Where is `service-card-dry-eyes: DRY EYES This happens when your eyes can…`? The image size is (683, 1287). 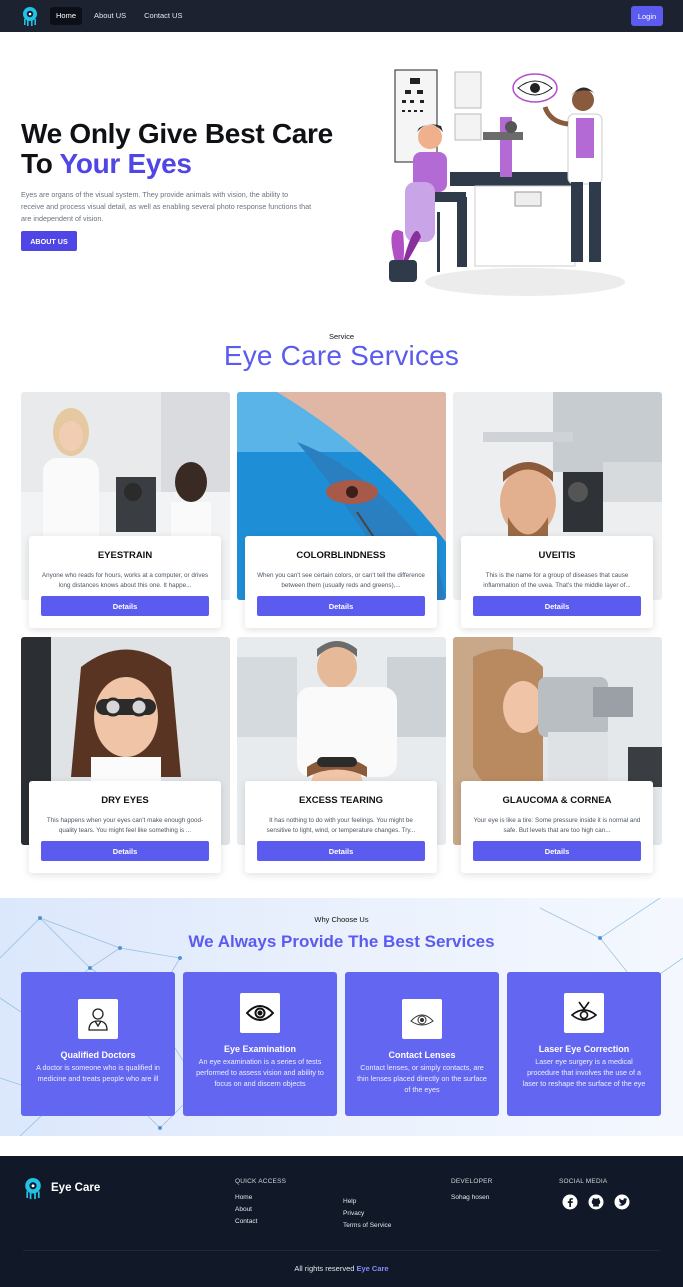 service-card-dry-eyes: DRY EYES This happens when your eyes can… is located at coordinates (125, 755).